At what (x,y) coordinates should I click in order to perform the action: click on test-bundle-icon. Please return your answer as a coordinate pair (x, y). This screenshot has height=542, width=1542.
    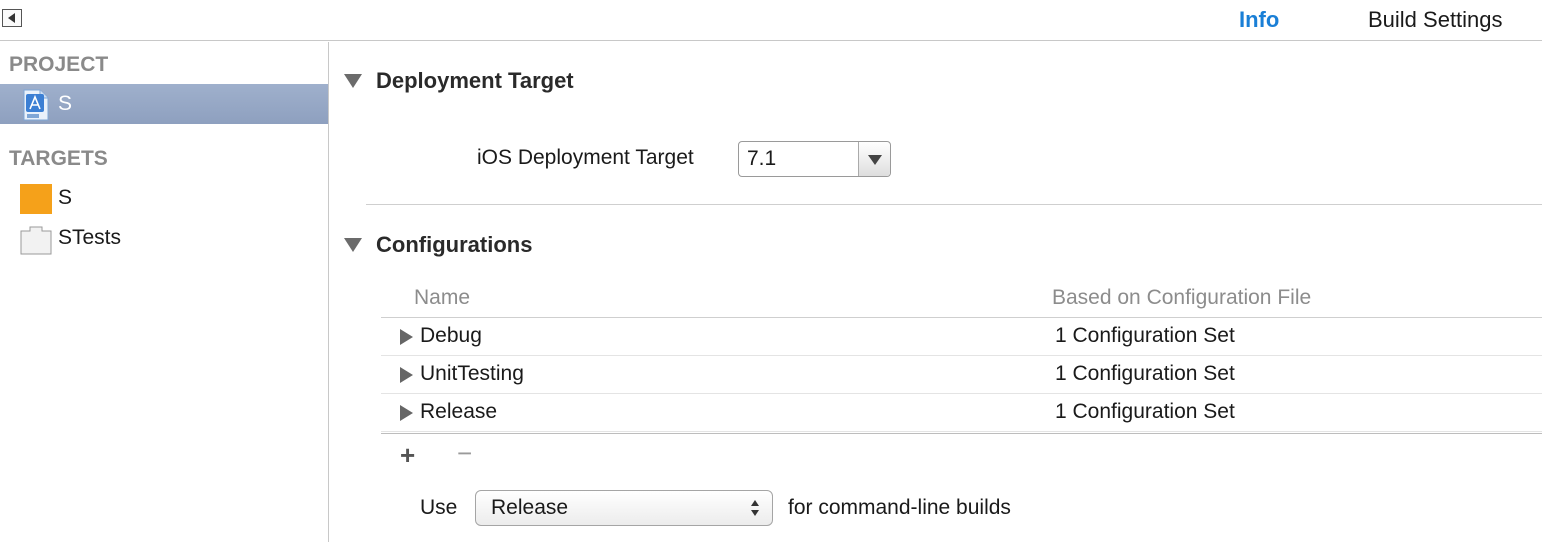
    Looking at the image, I should click on (36, 239).